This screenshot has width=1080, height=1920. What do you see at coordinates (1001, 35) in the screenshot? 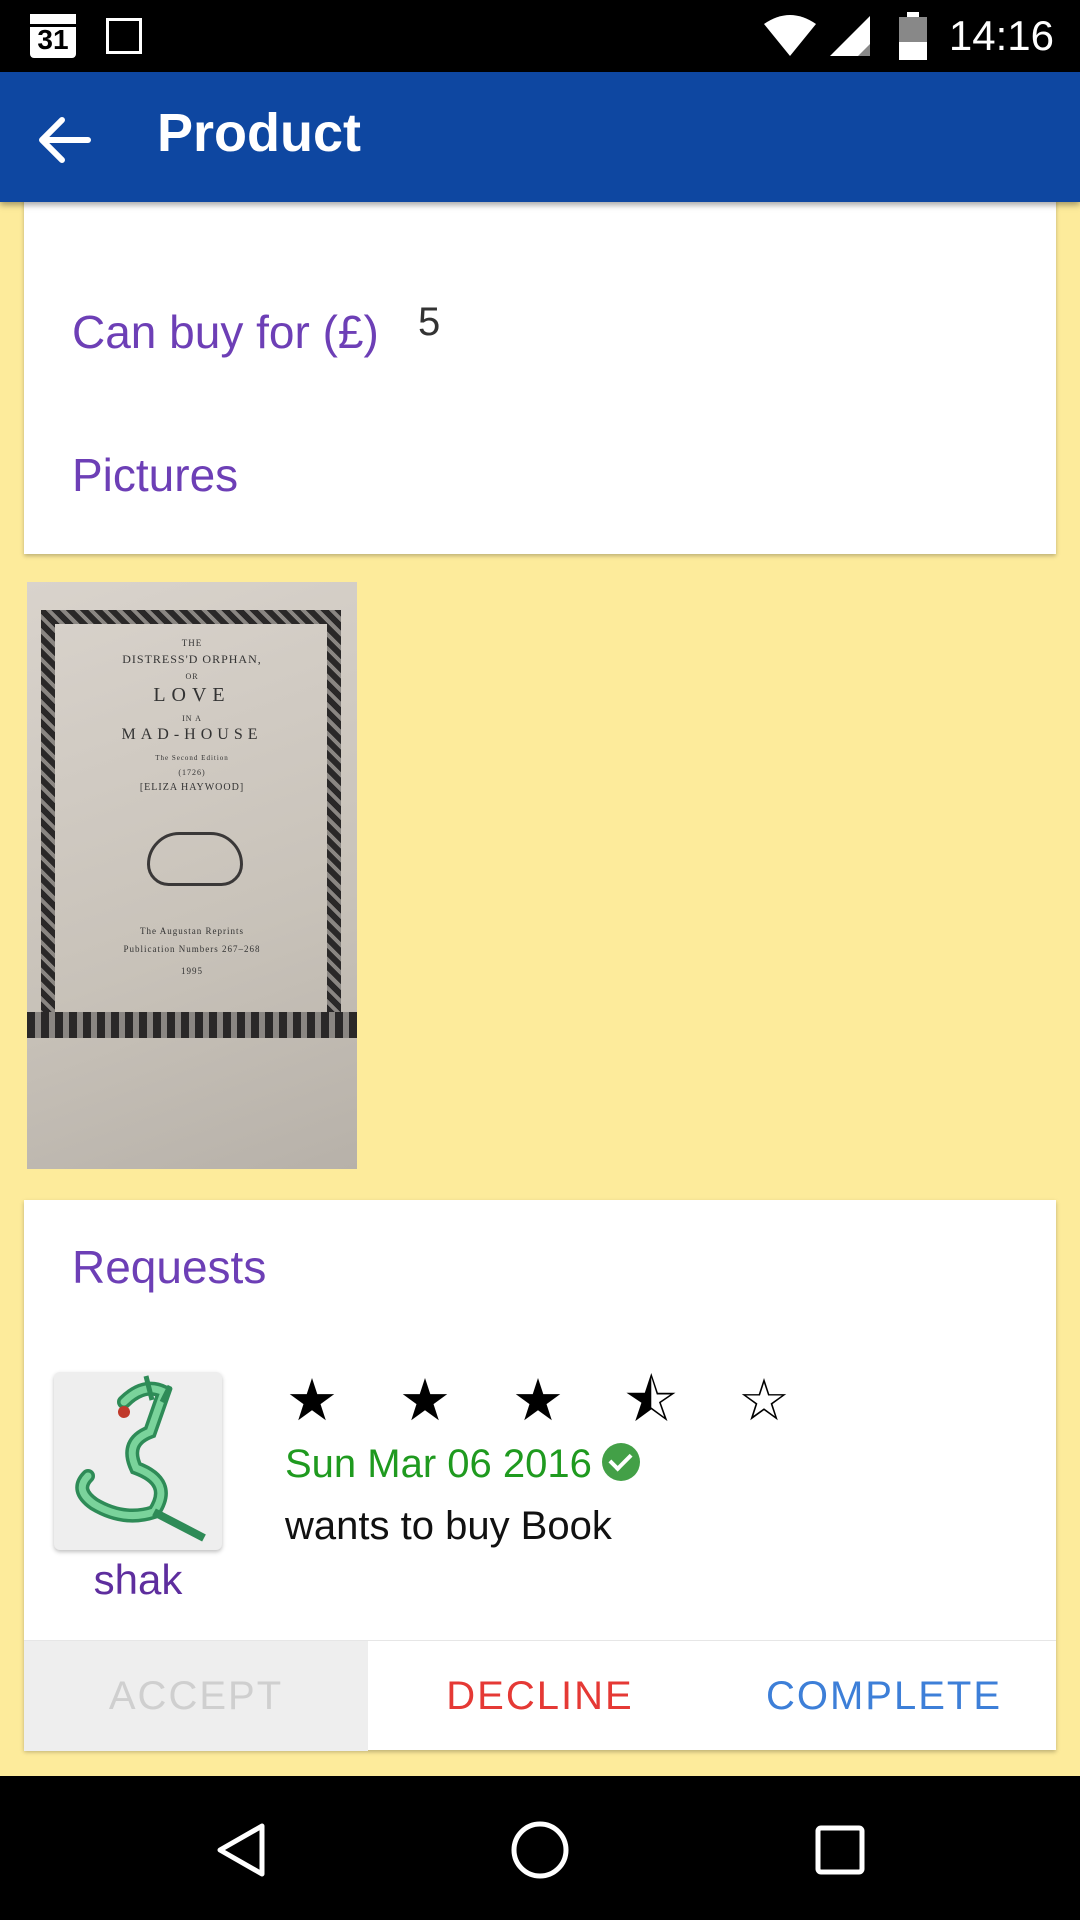
I see `clock: 14:16` at bounding box center [1001, 35].